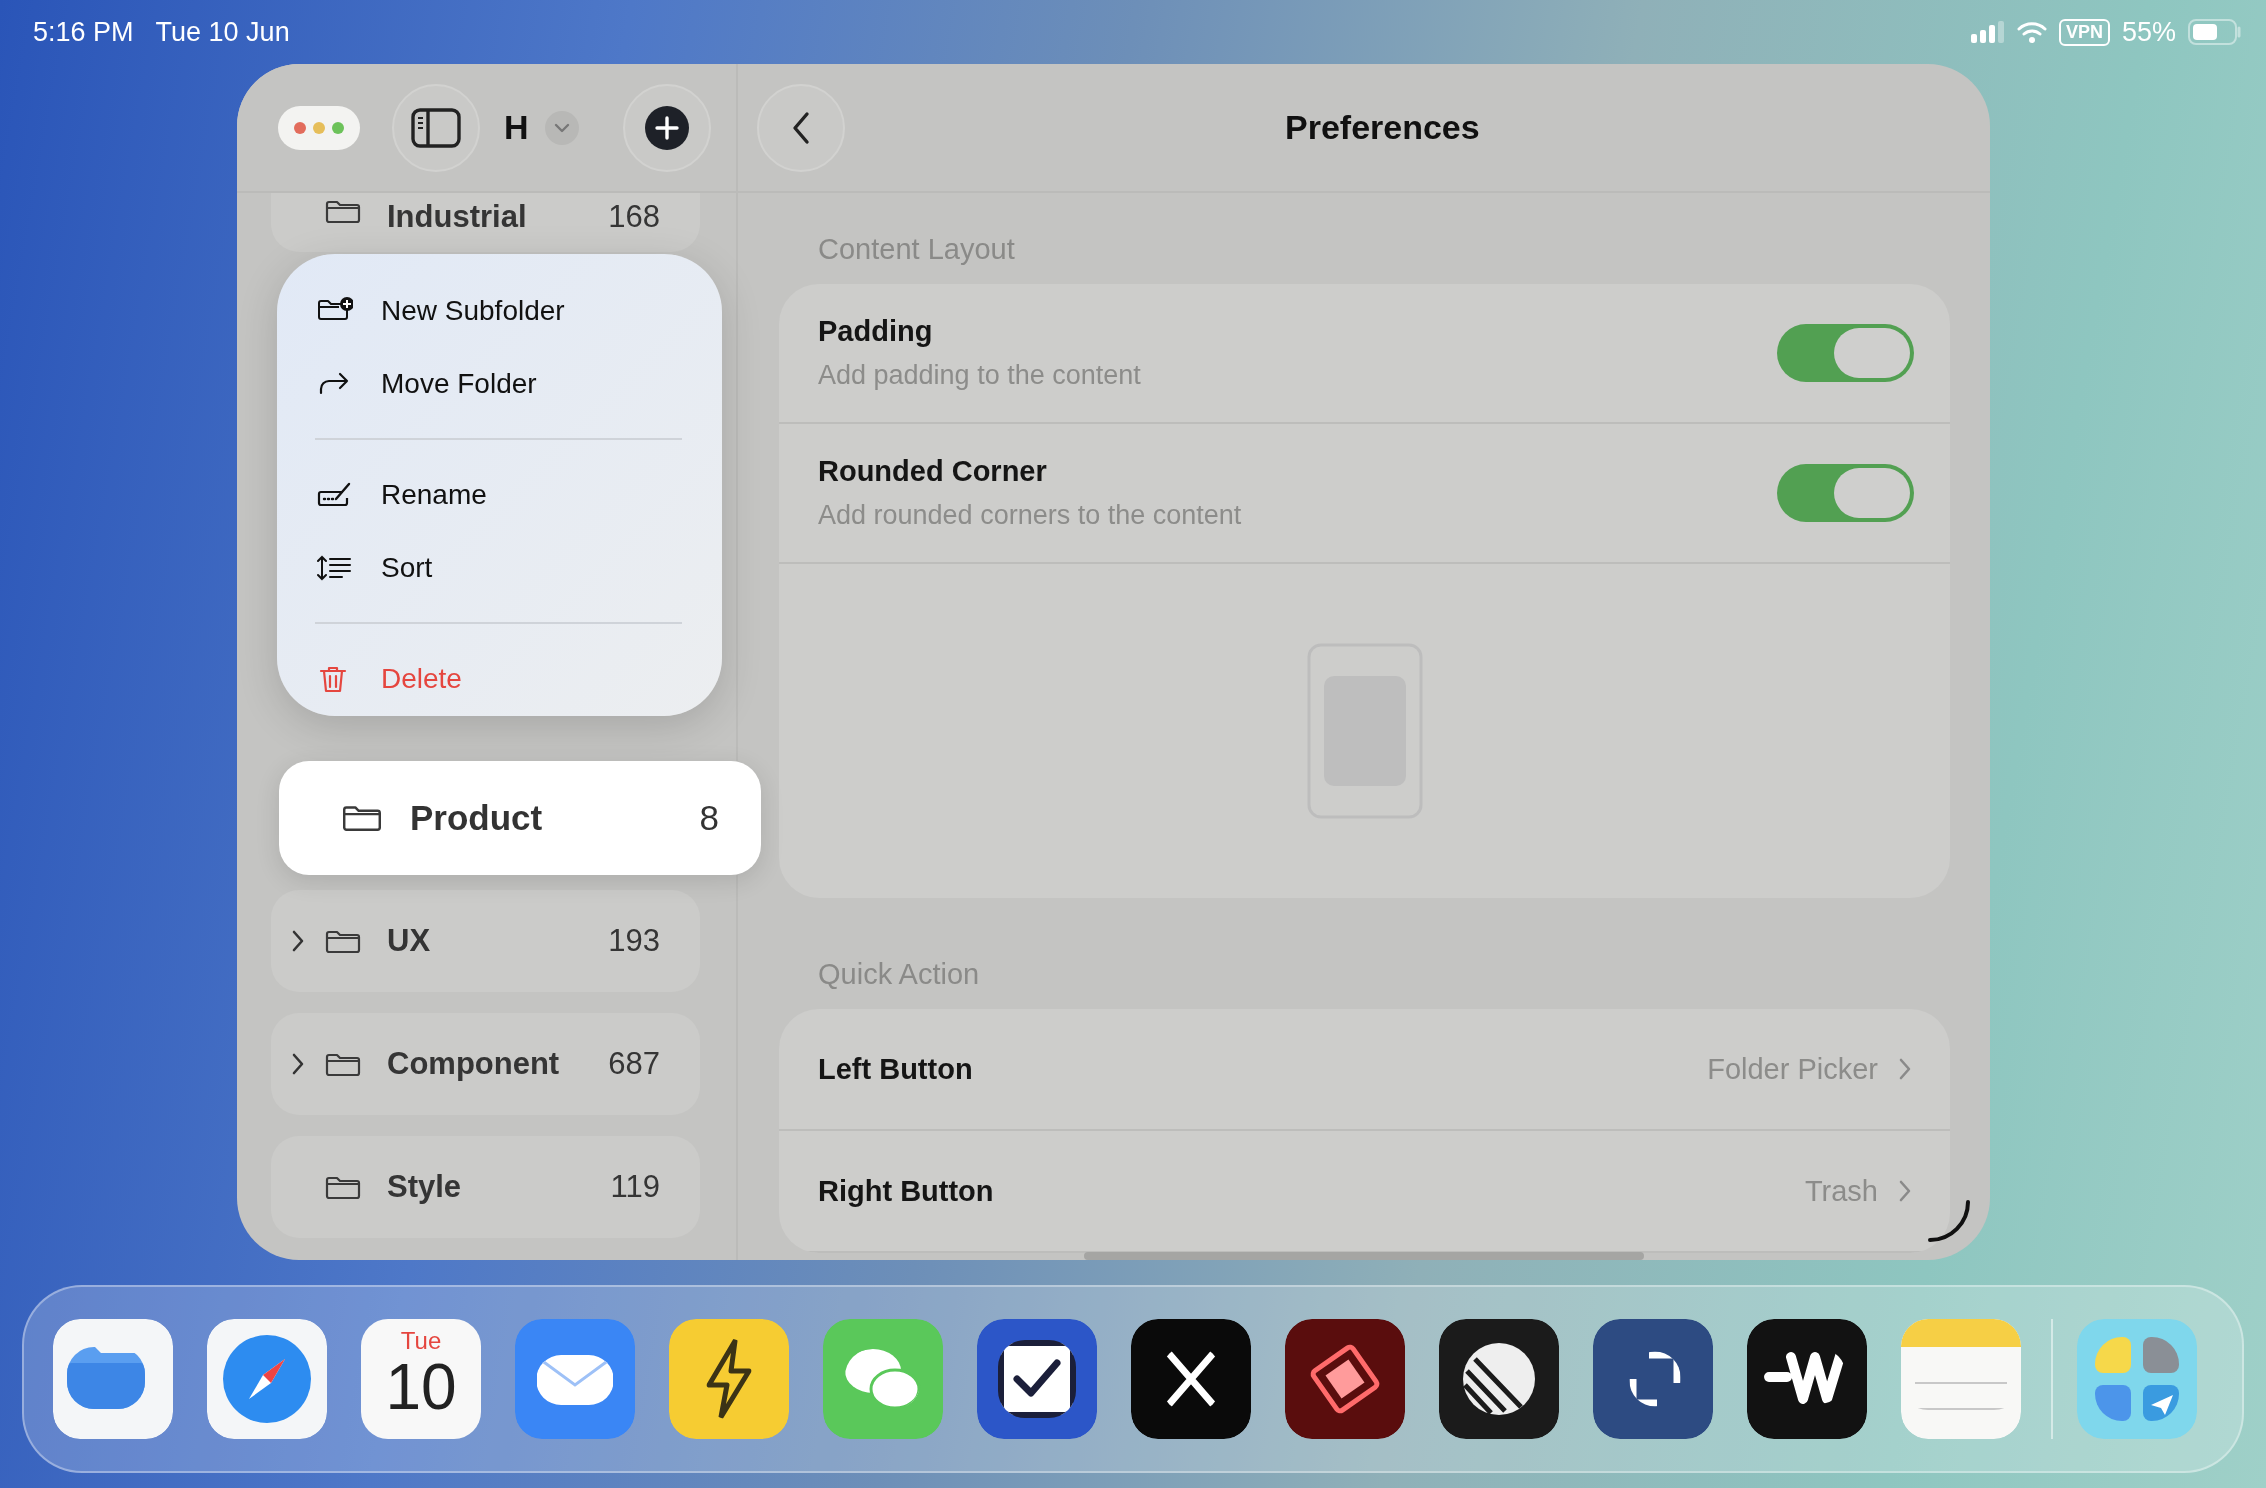 The height and width of the screenshot is (1488, 2266). I want to click on envelope-app-icon, so click(575, 1379).